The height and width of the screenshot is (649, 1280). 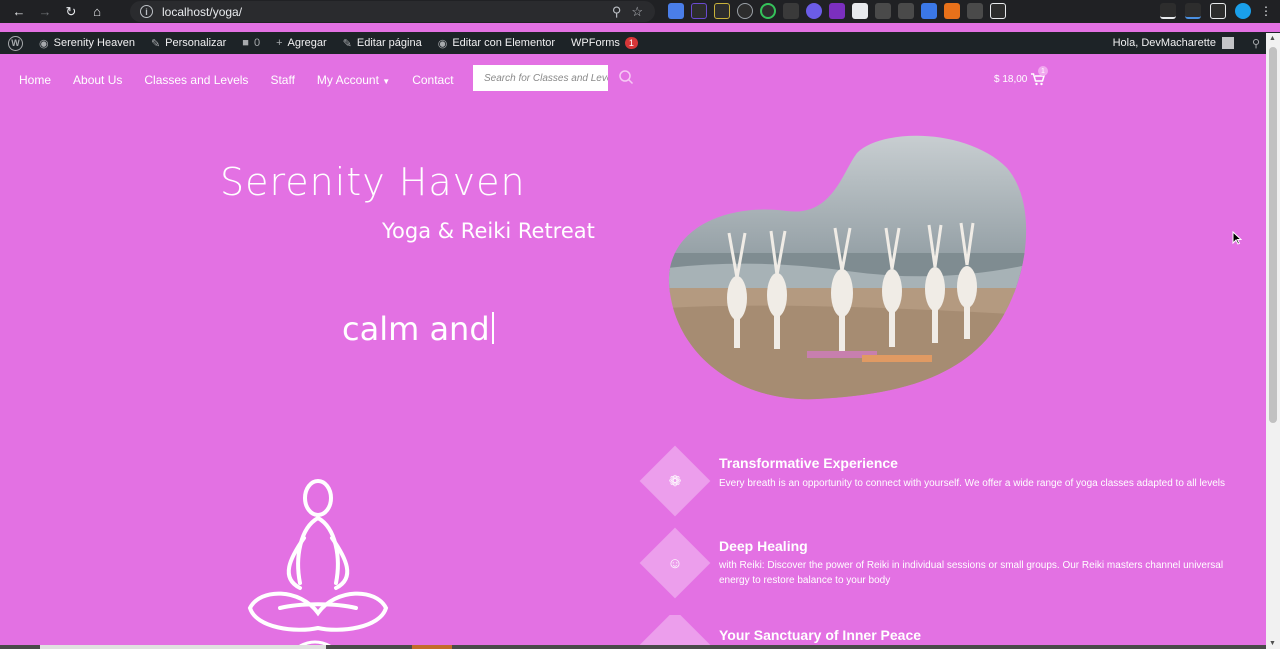 I want to click on comments-count: 0, so click(x=257, y=43).